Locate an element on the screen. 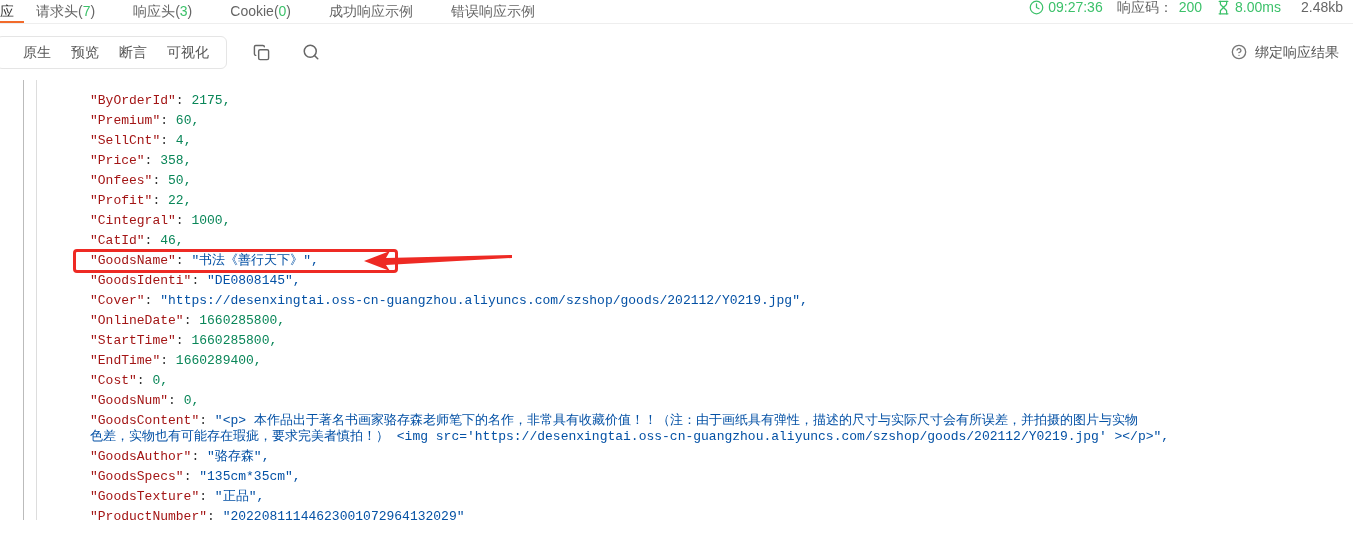  code-line: "Cost": 0, is located at coordinates (129, 381).